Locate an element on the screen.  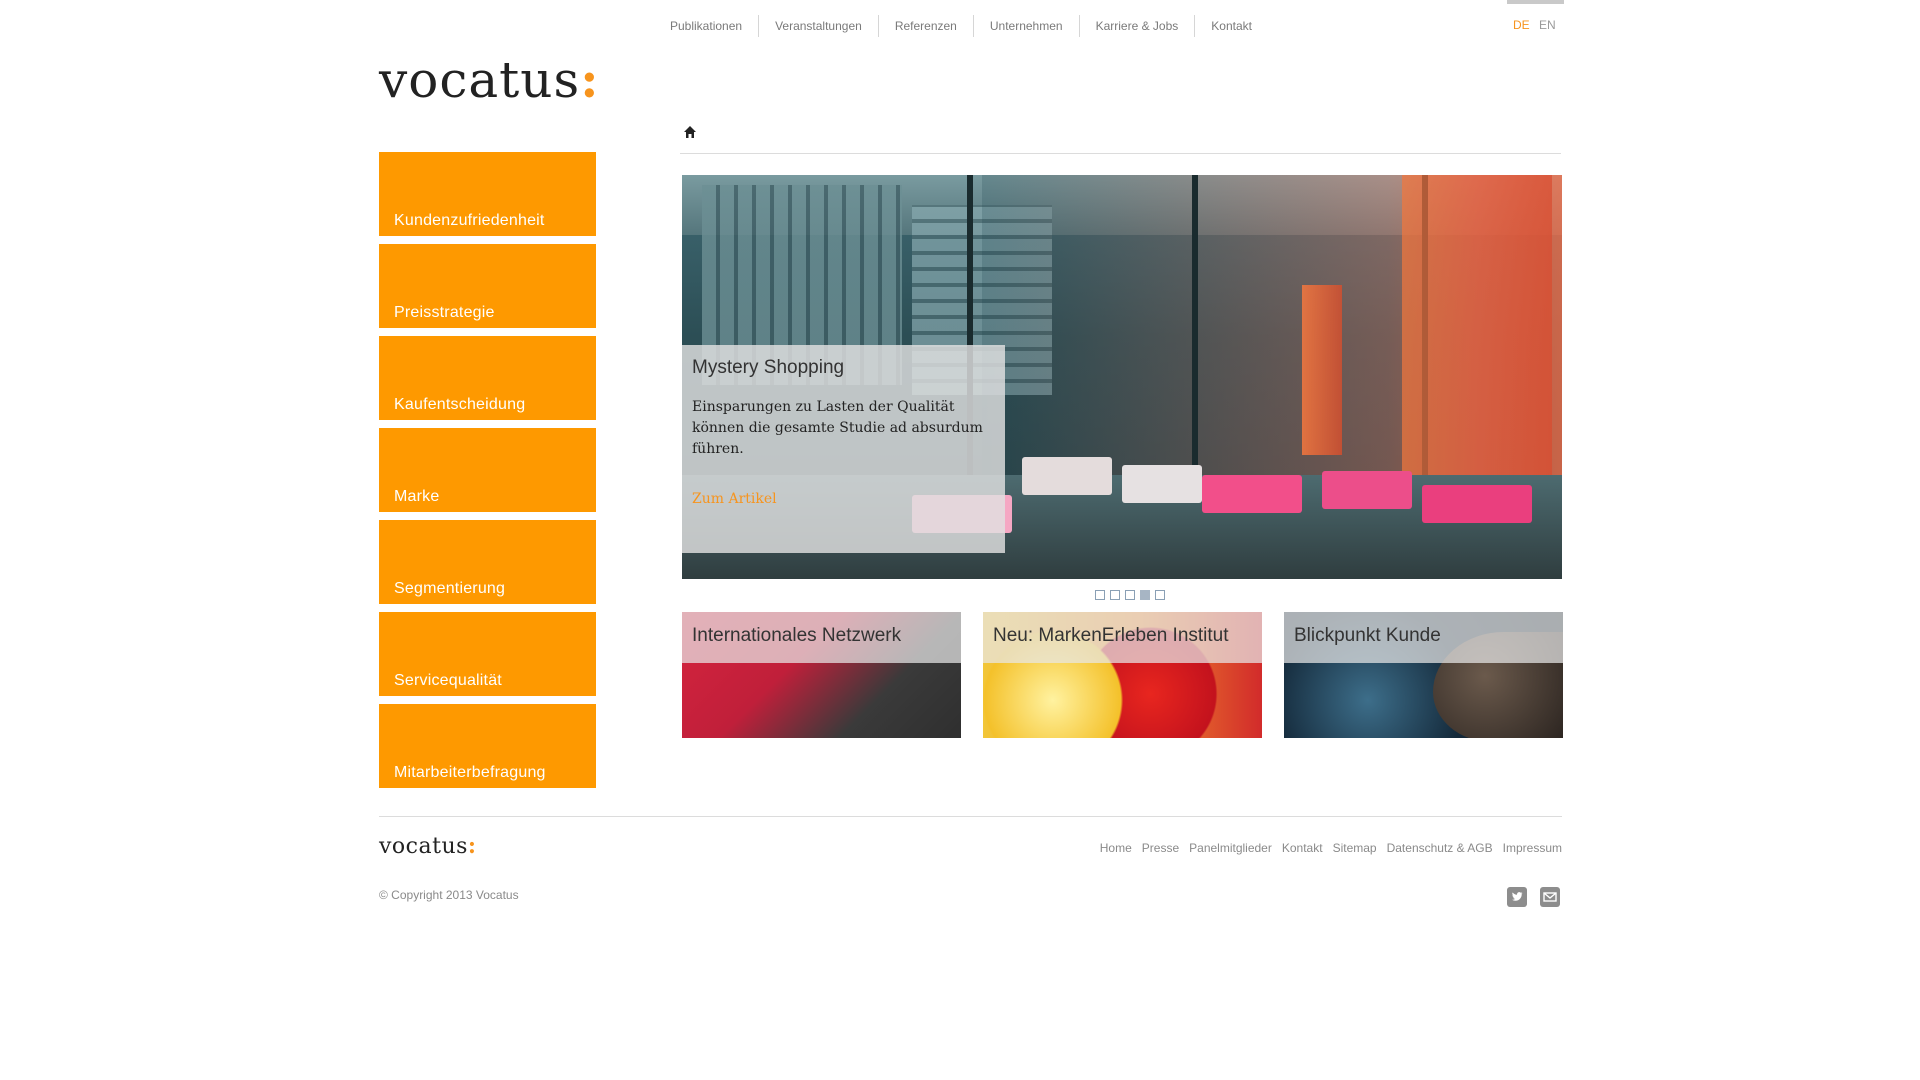
footer-link-home: Home is located at coordinates (1116, 848).